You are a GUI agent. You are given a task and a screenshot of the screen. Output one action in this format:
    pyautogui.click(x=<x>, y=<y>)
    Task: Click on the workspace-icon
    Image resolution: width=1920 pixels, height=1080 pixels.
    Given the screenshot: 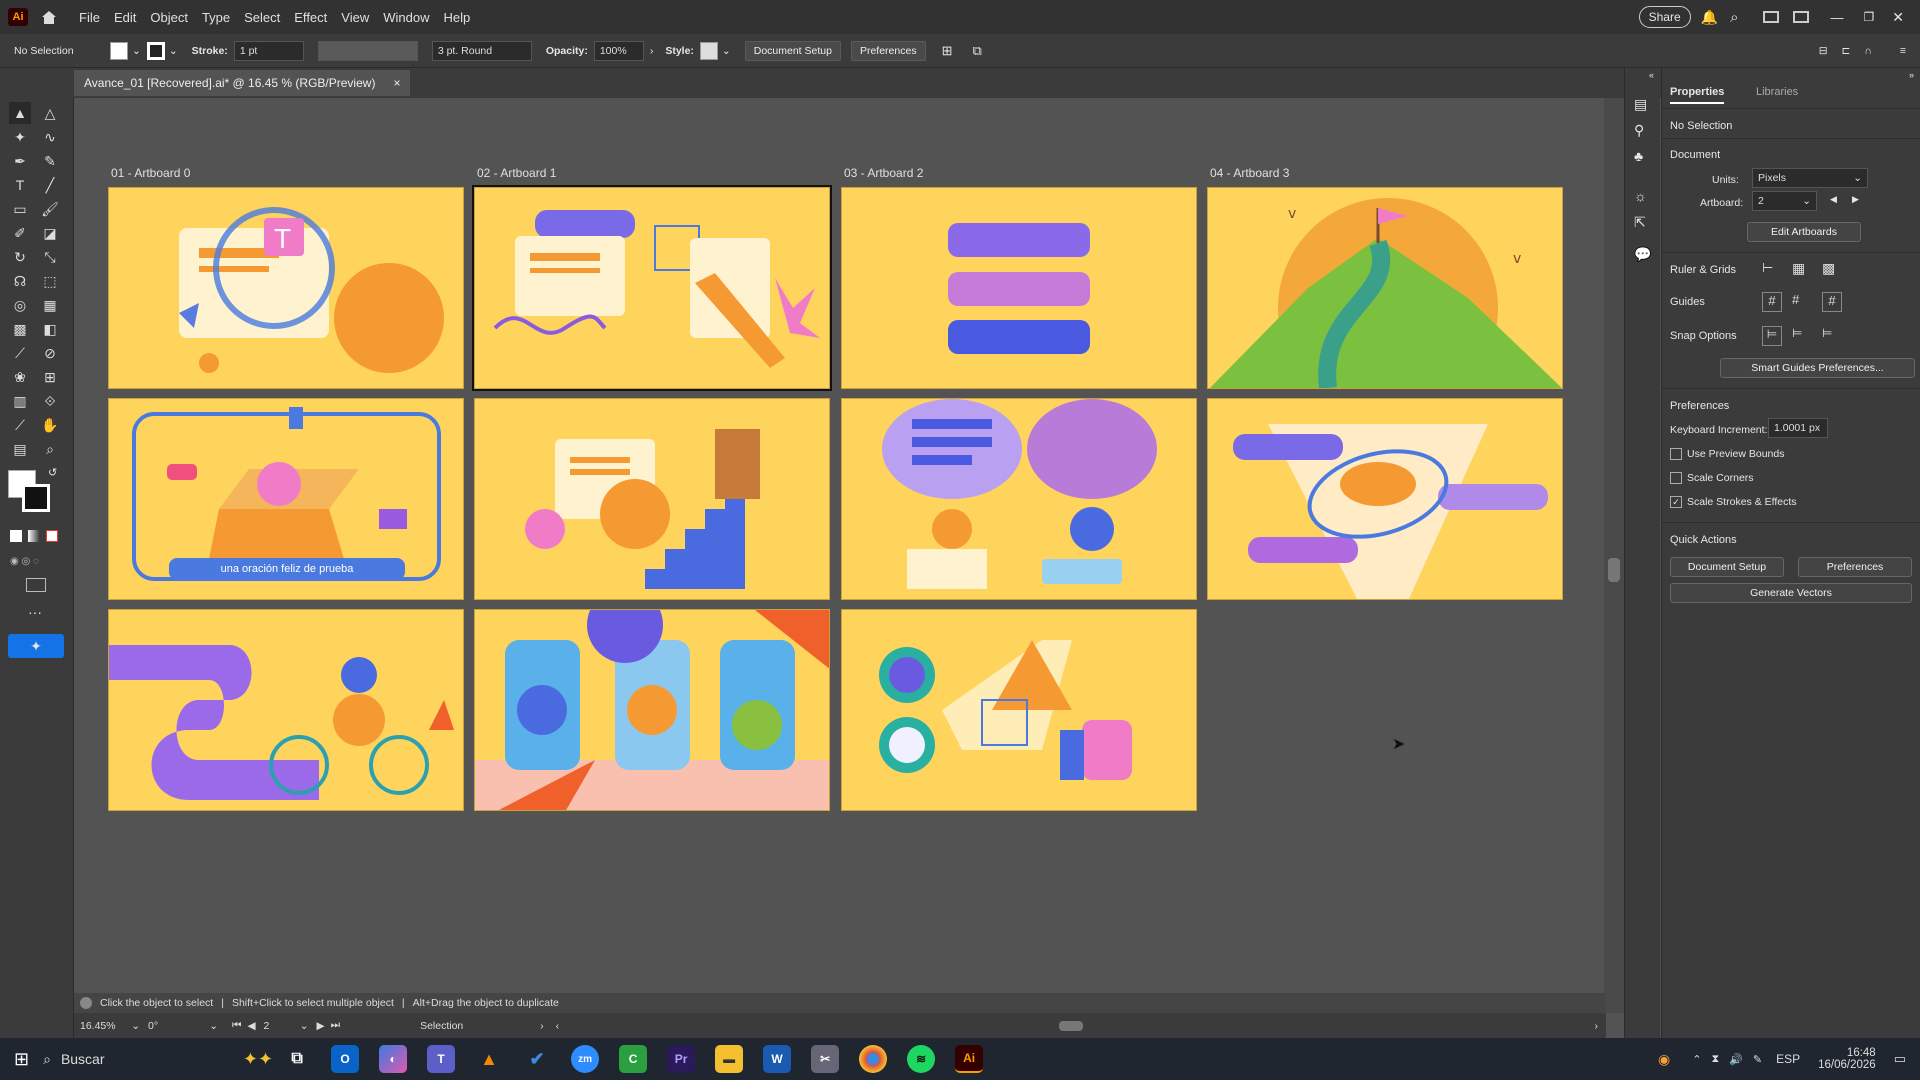 What is the action you would take?
    pyautogui.click(x=1770, y=17)
    